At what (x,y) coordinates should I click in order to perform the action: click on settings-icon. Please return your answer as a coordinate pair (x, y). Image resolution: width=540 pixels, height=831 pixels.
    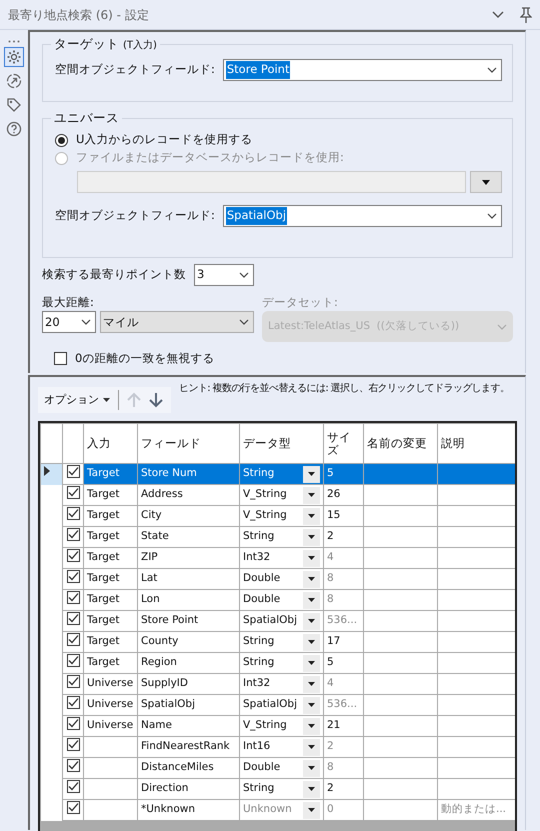
    Looking at the image, I should click on (14, 57).